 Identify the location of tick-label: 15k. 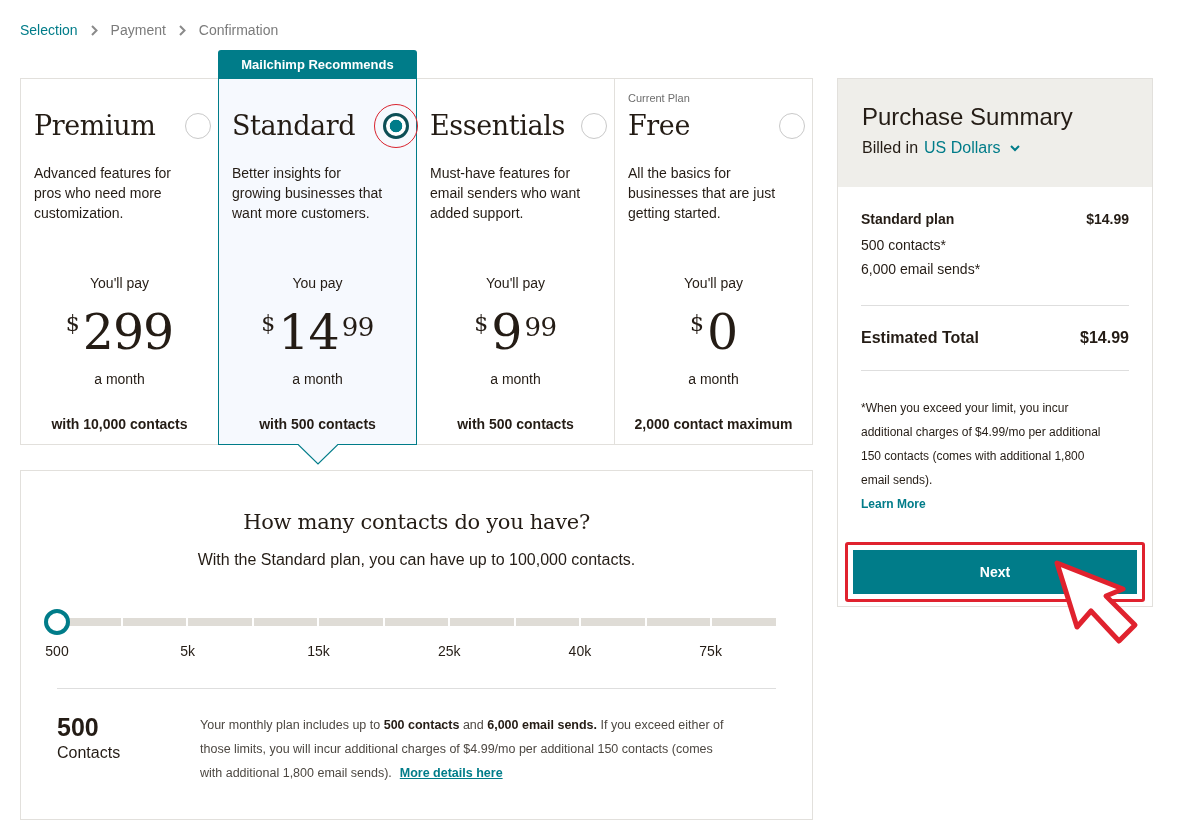
(318, 651).